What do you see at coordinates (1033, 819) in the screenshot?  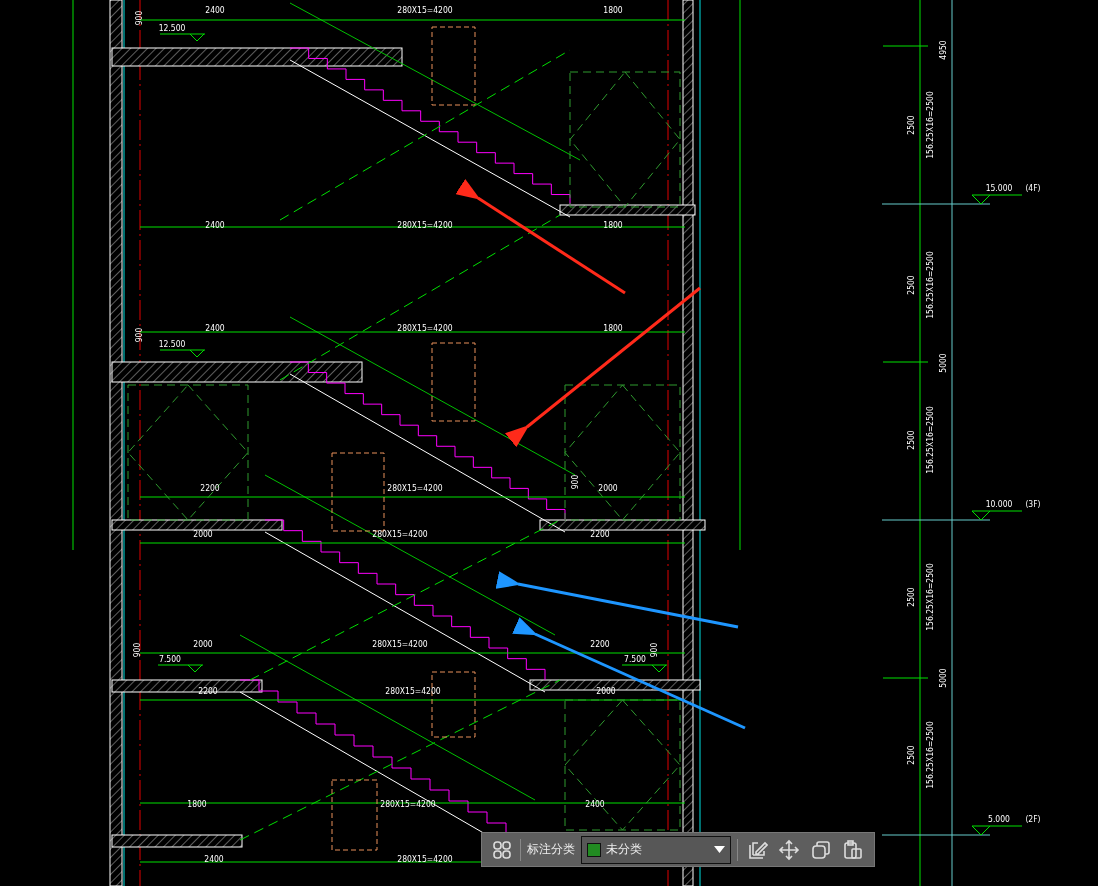 I see `floor-label: (2F)` at bounding box center [1033, 819].